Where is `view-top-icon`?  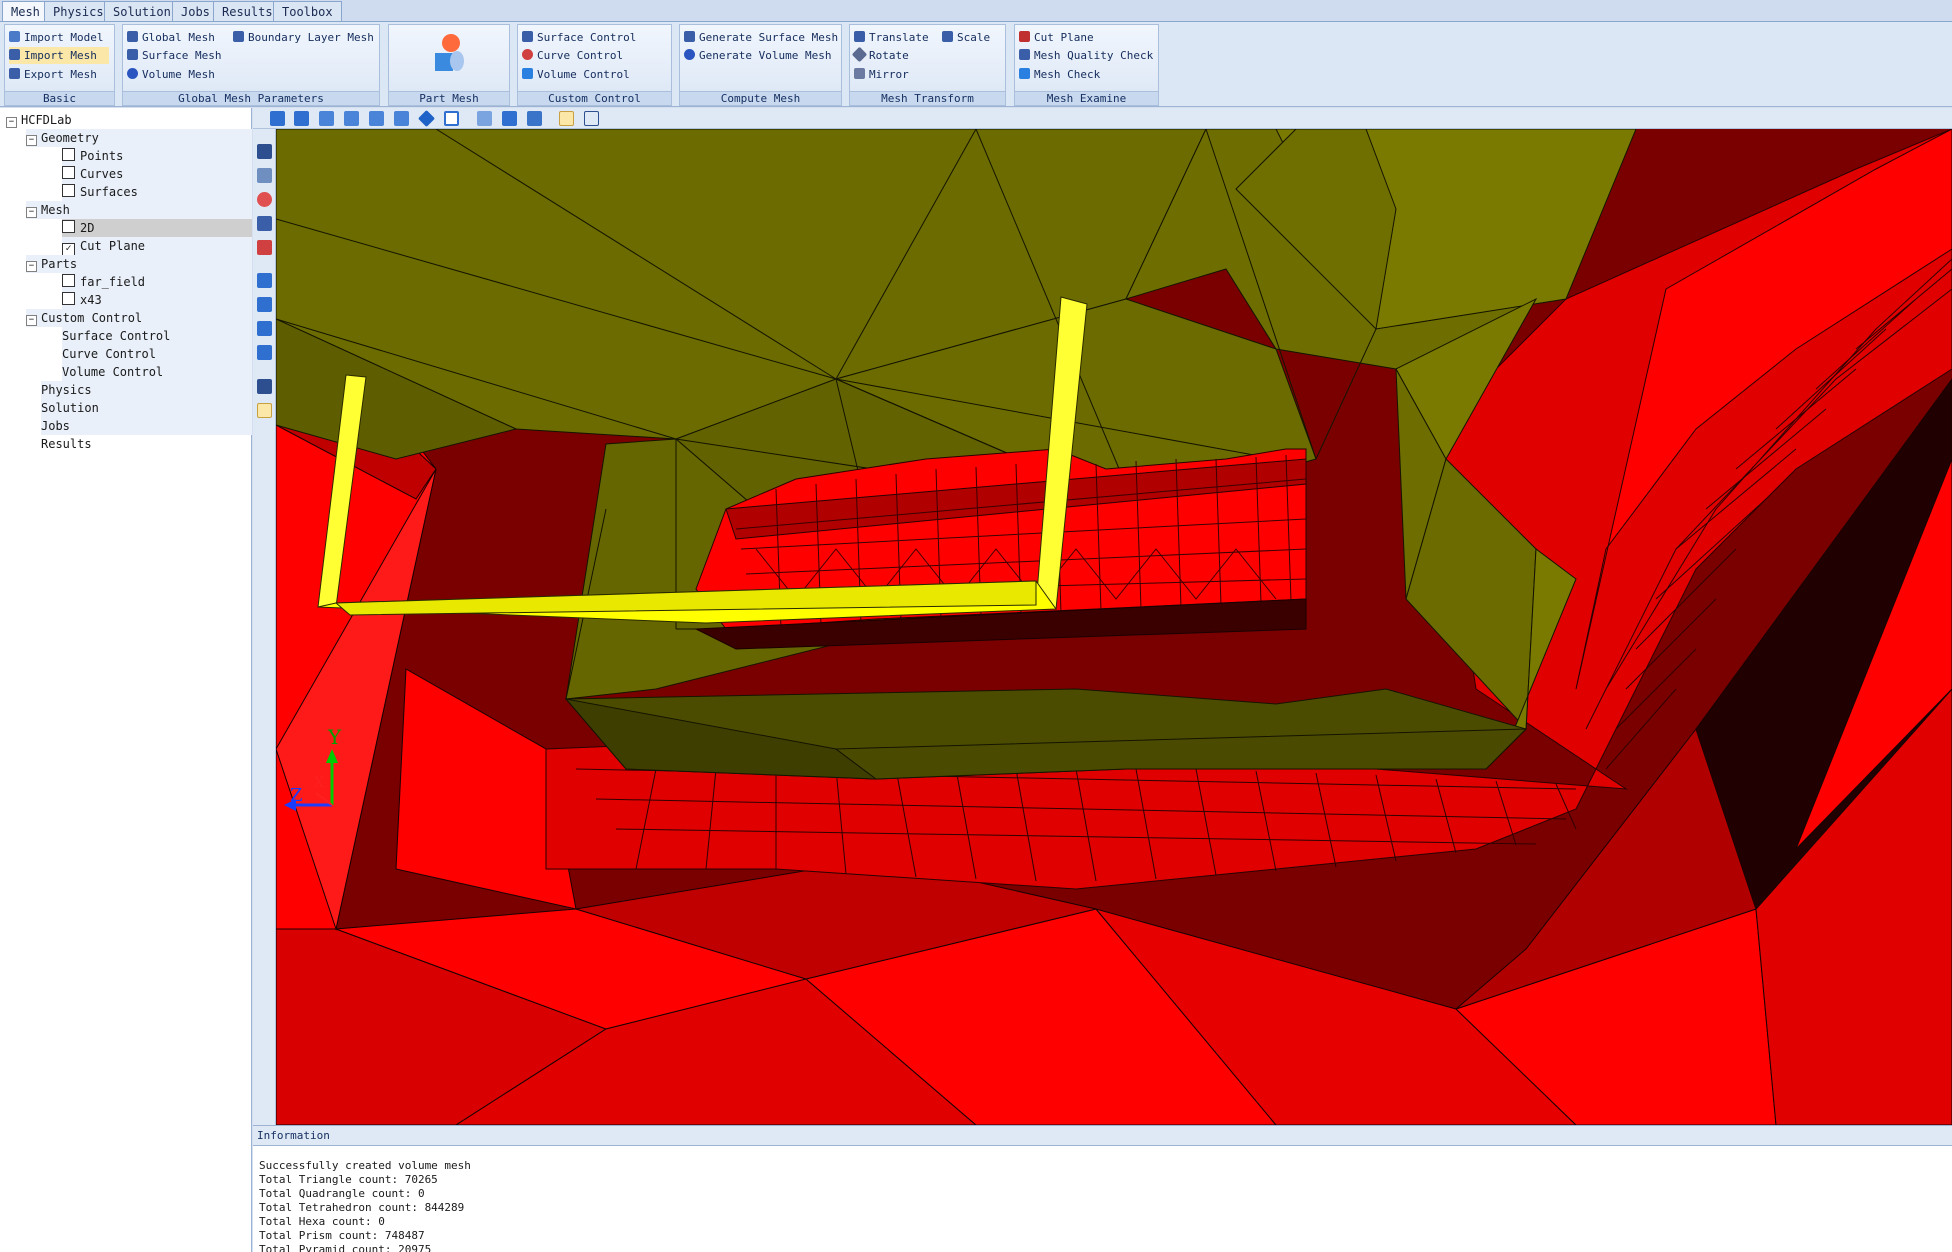 view-top-icon is located at coordinates (376, 118).